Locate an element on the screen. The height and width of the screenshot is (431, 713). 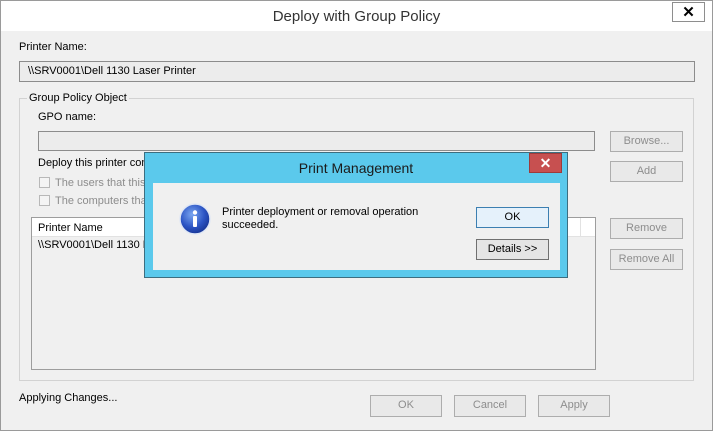
remove-button: Remove is located at coordinates (646, 228).